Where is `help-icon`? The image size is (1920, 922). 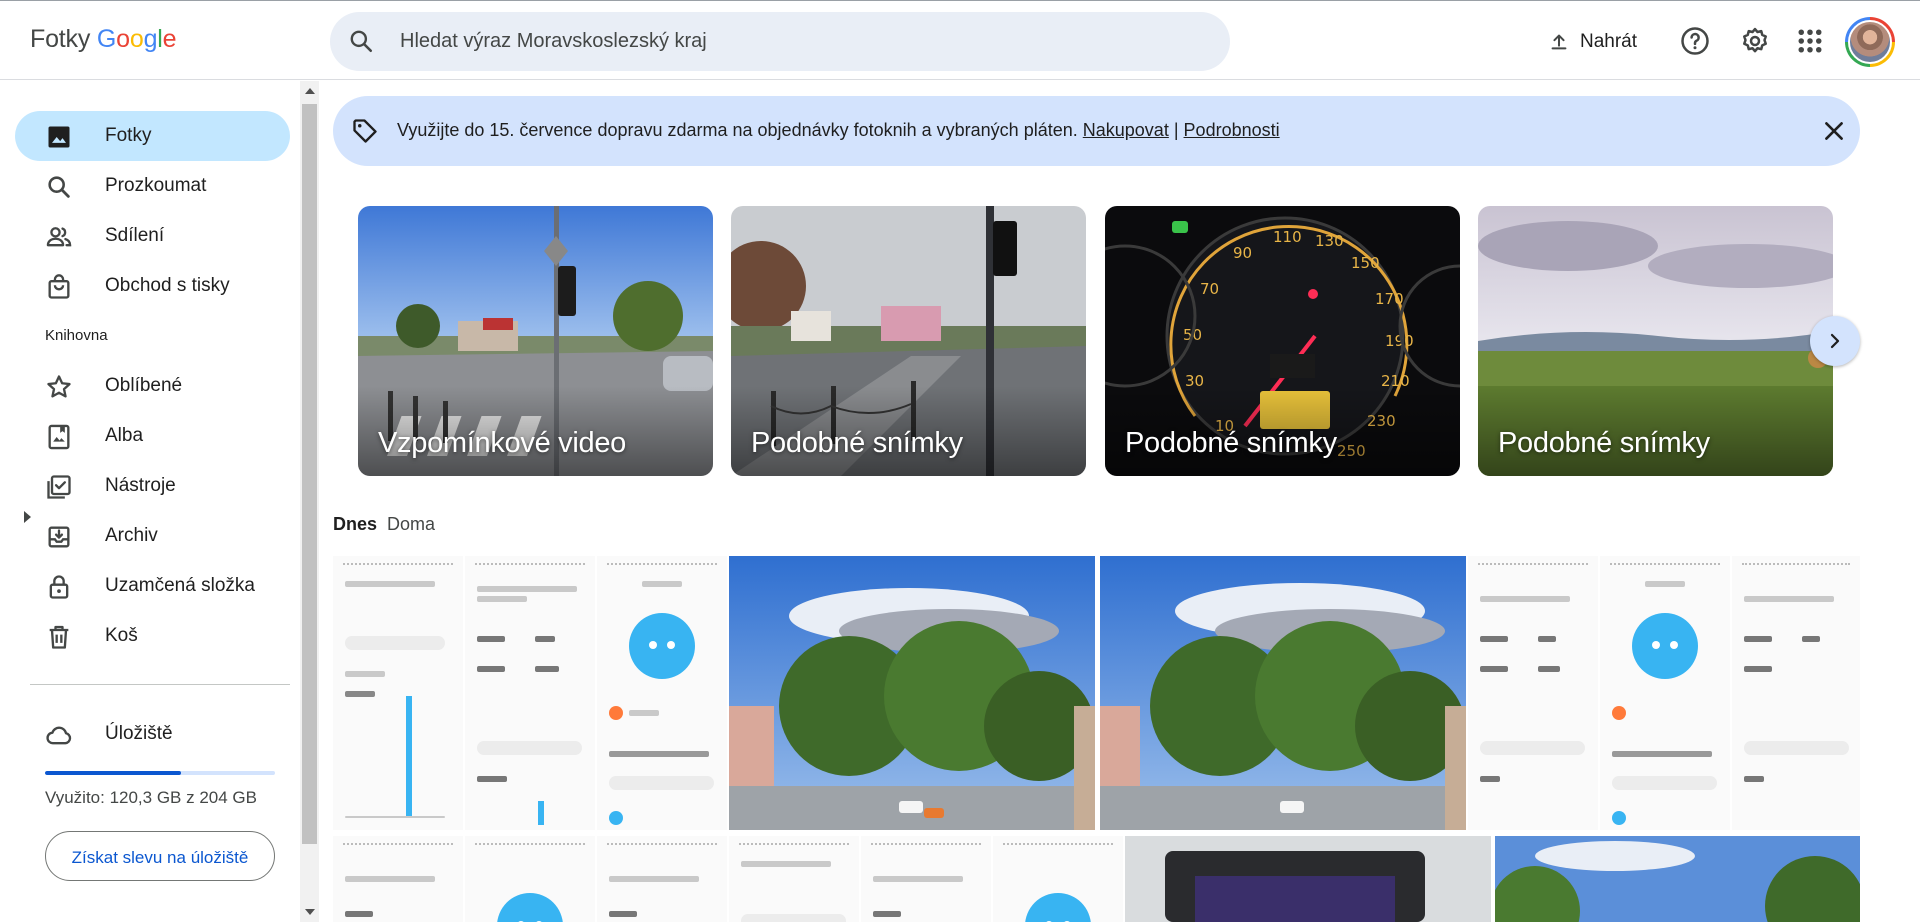 help-icon is located at coordinates (1695, 41).